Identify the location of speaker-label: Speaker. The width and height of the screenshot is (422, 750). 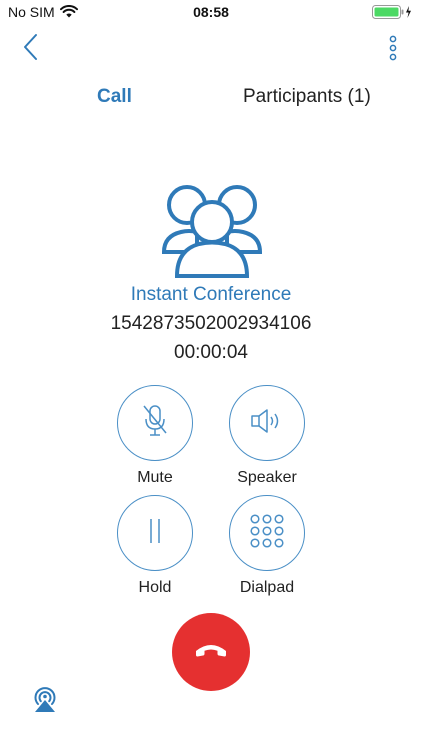
(267, 477).